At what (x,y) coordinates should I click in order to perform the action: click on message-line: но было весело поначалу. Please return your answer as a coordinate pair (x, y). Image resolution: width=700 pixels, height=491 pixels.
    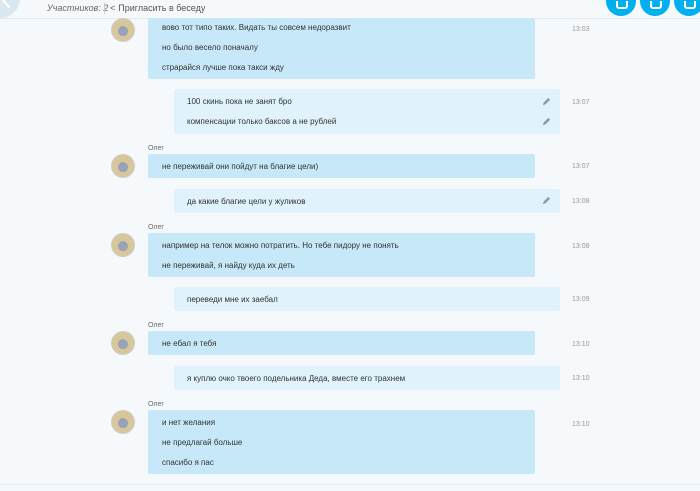
    Looking at the image, I should click on (210, 47).